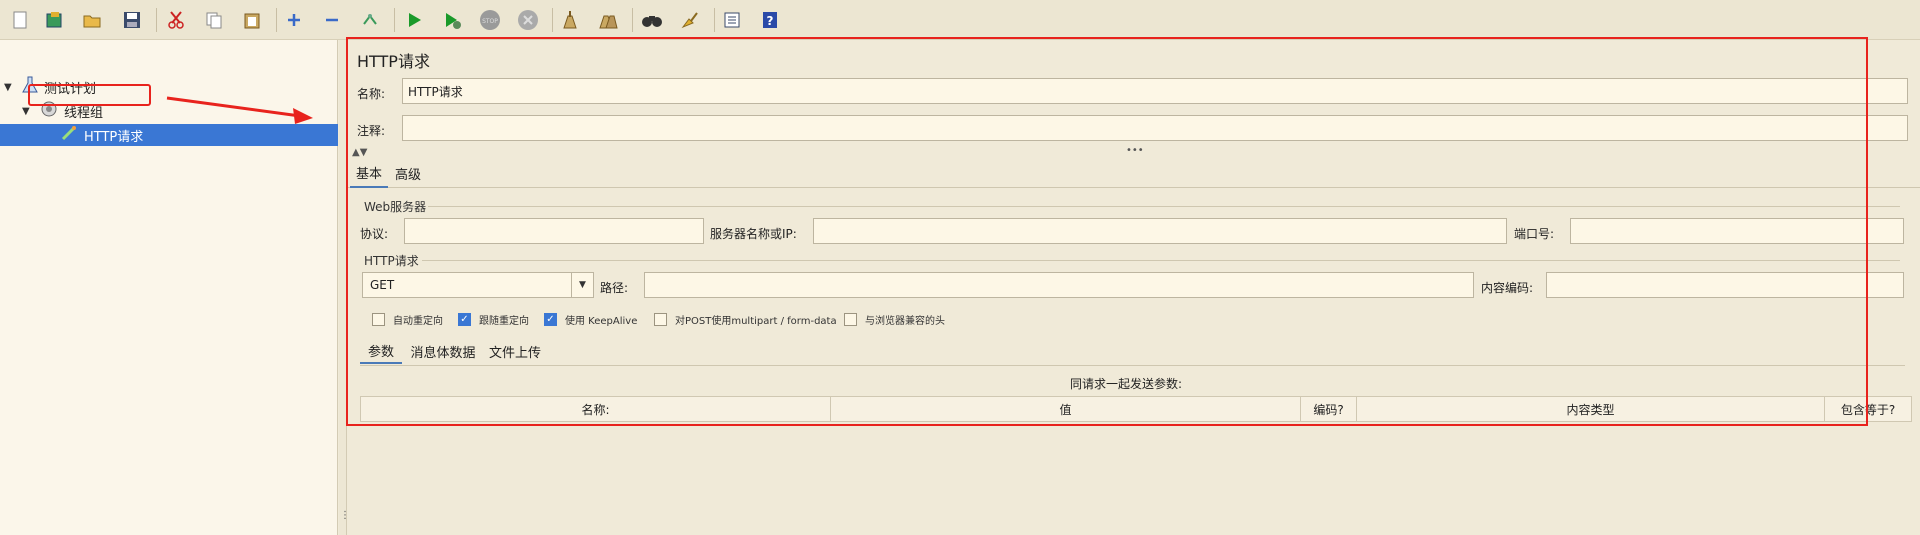 This screenshot has width=1920, height=535. What do you see at coordinates (332, 20) in the screenshot?
I see `collapse-icon` at bounding box center [332, 20].